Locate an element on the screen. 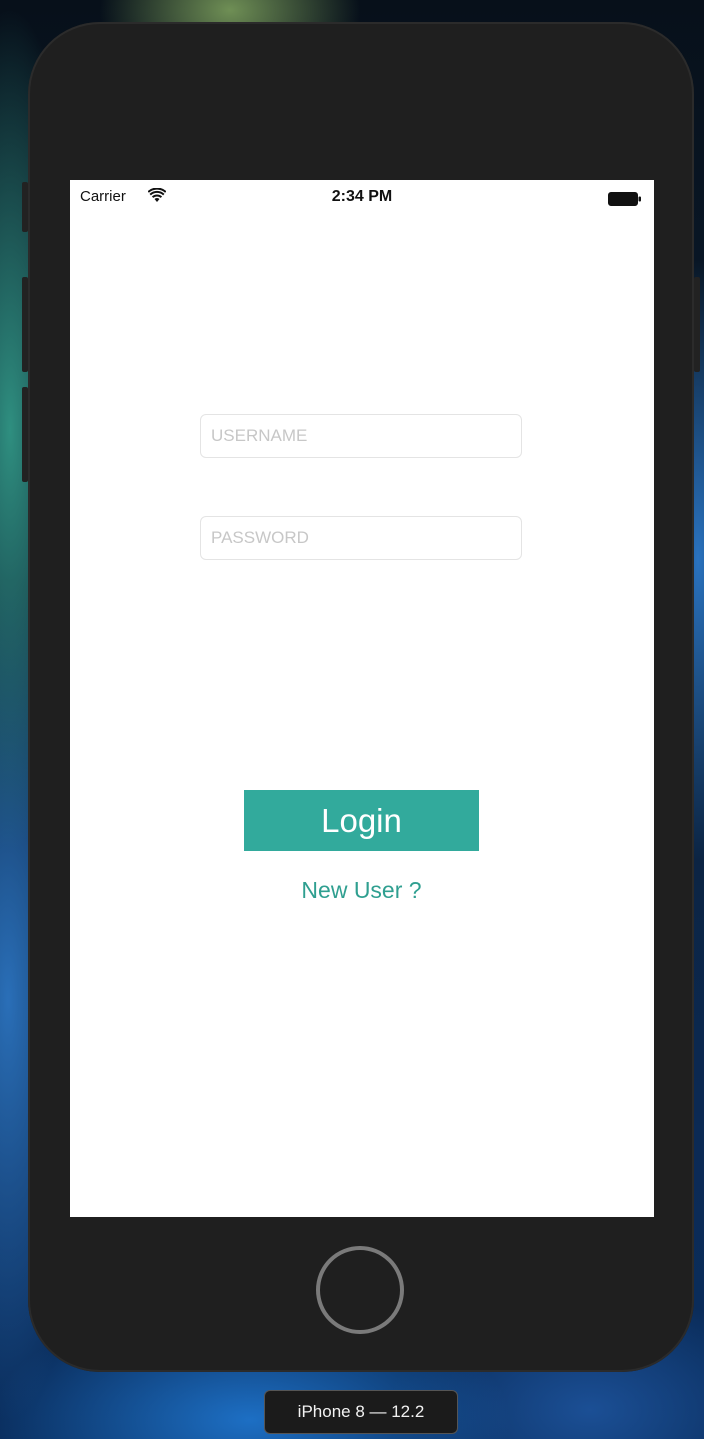 The height and width of the screenshot is (1439, 704). password-field is located at coordinates (361, 538).